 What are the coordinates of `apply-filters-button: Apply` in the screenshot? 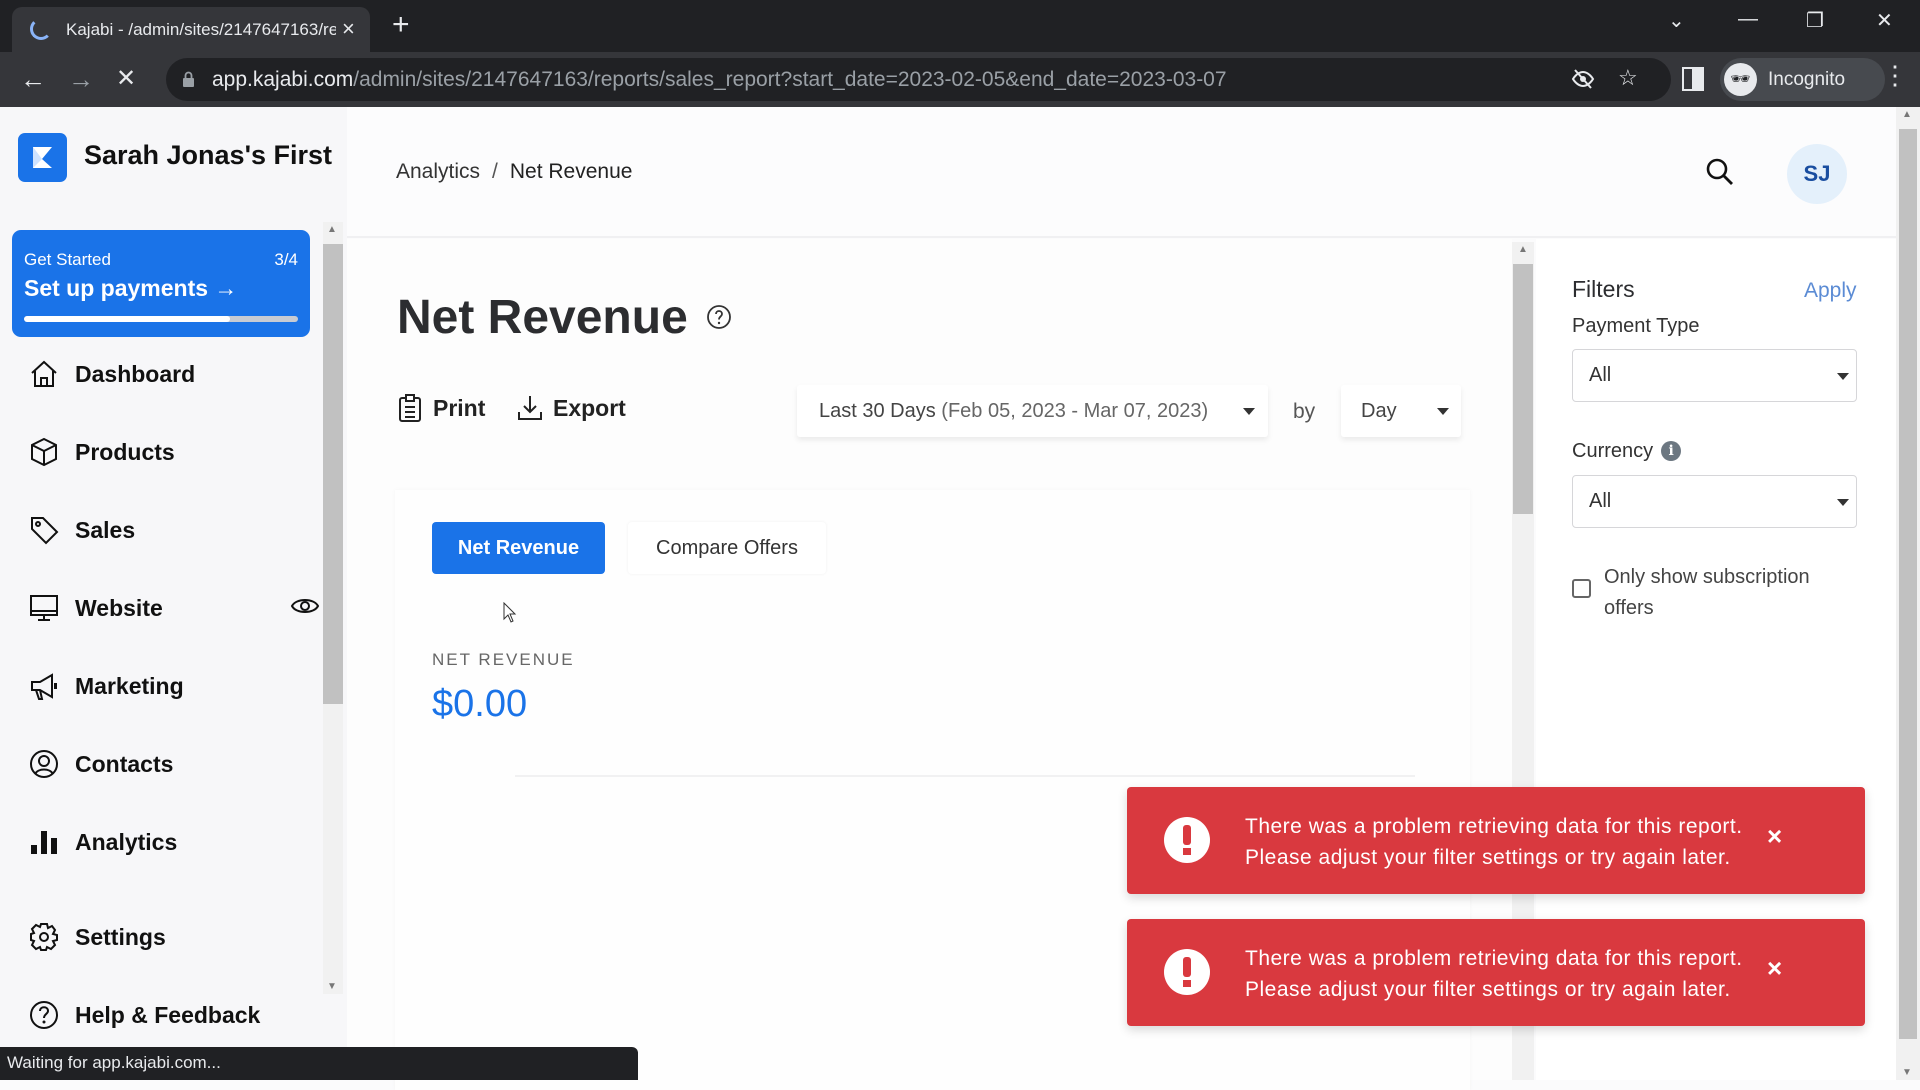 It's located at (1830, 291).